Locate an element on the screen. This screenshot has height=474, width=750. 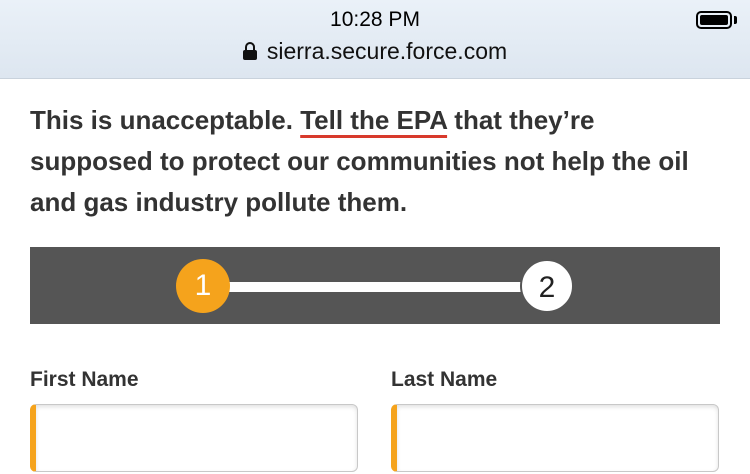
step-2-indicator: 2 is located at coordinates (547, 286).